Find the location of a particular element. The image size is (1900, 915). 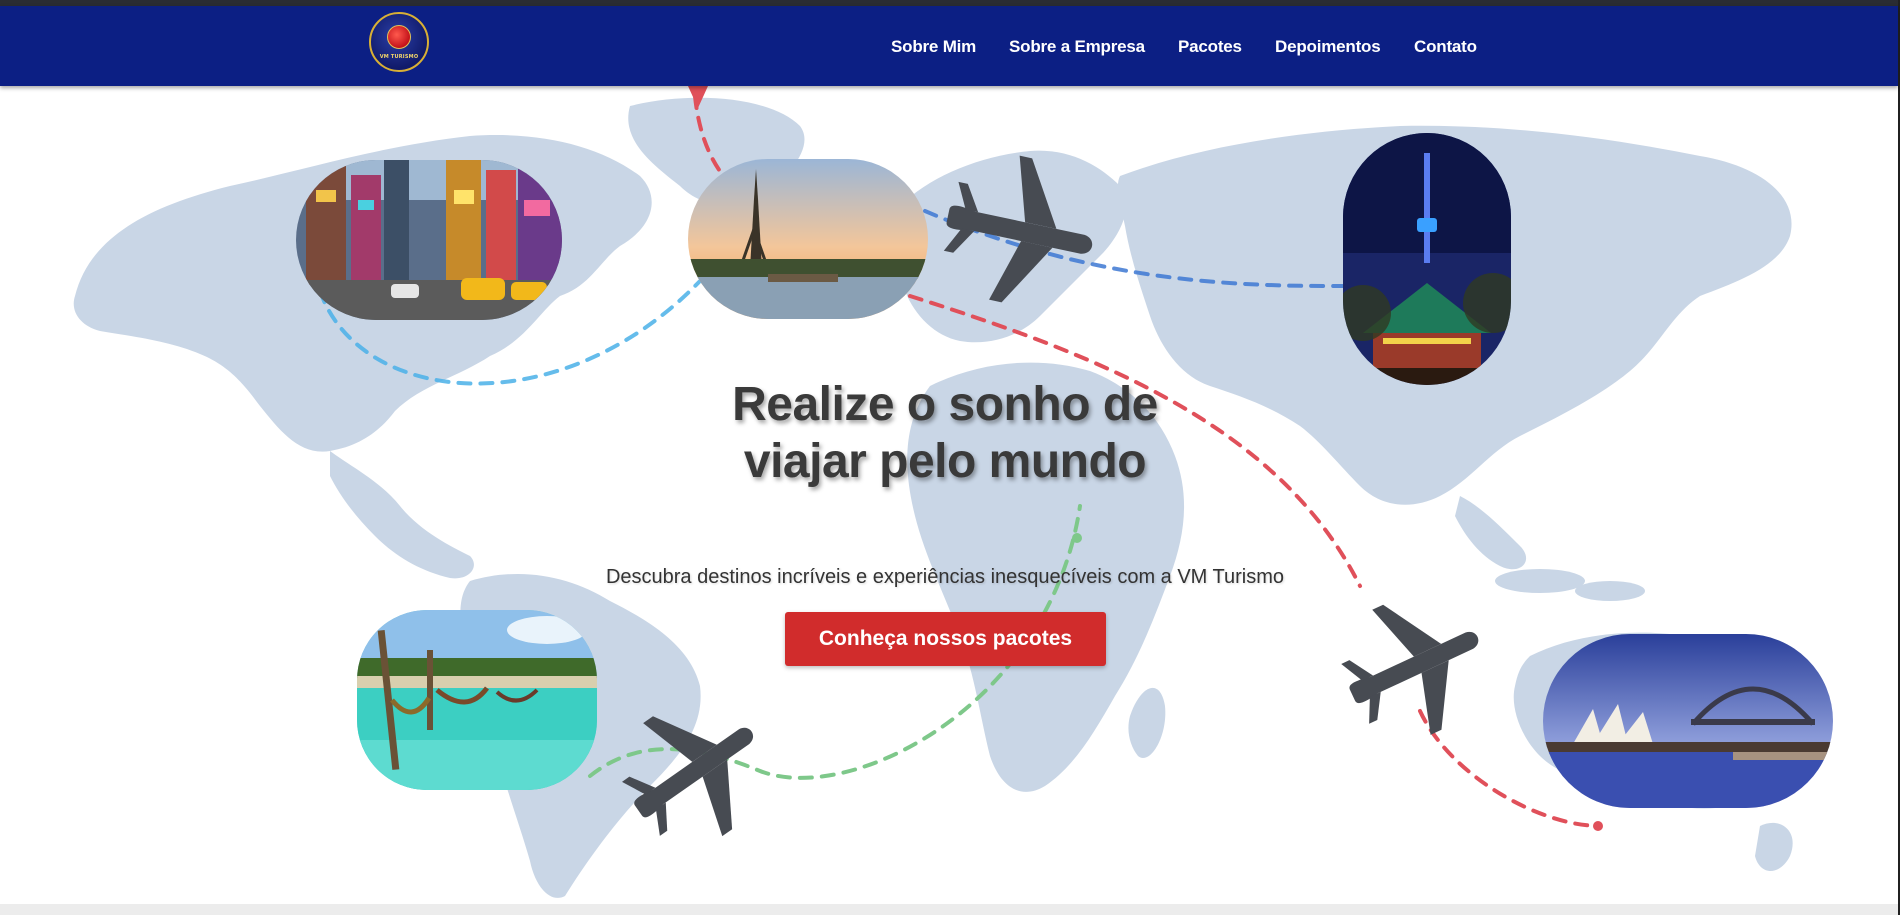

logo-text: VM TURISMO is located at coordinates (399, 57).